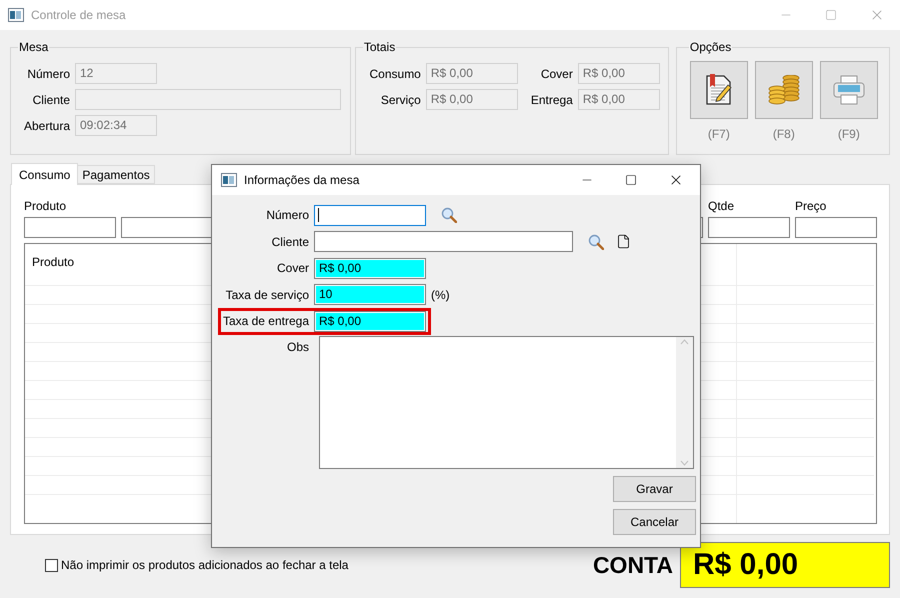  Describe the element at coordinates (45, 206) in the screenshot. I see `column-label: Produto` at that location.